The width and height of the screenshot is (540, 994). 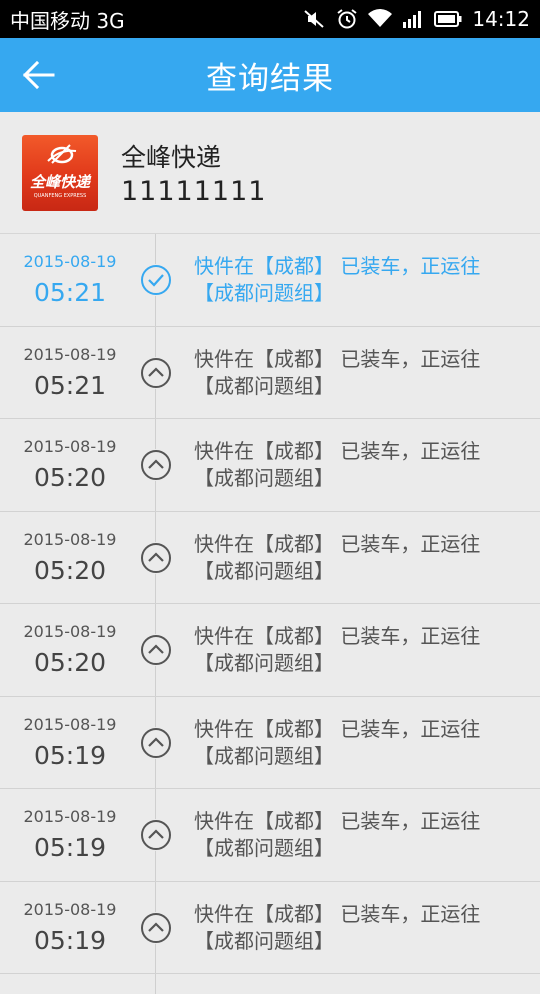 I want to click on status-bar: 中国移动 3G 14:12, so click(x=270, y=19).